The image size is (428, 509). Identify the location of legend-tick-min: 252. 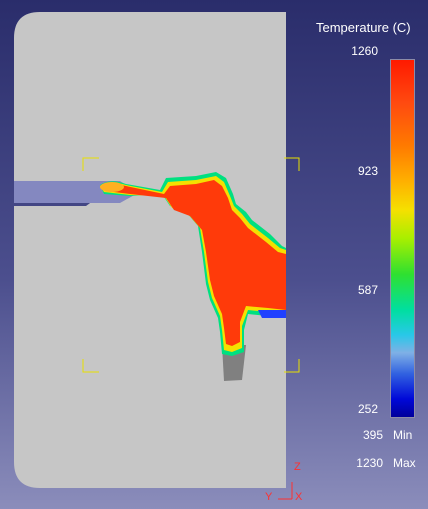
(367, 409).